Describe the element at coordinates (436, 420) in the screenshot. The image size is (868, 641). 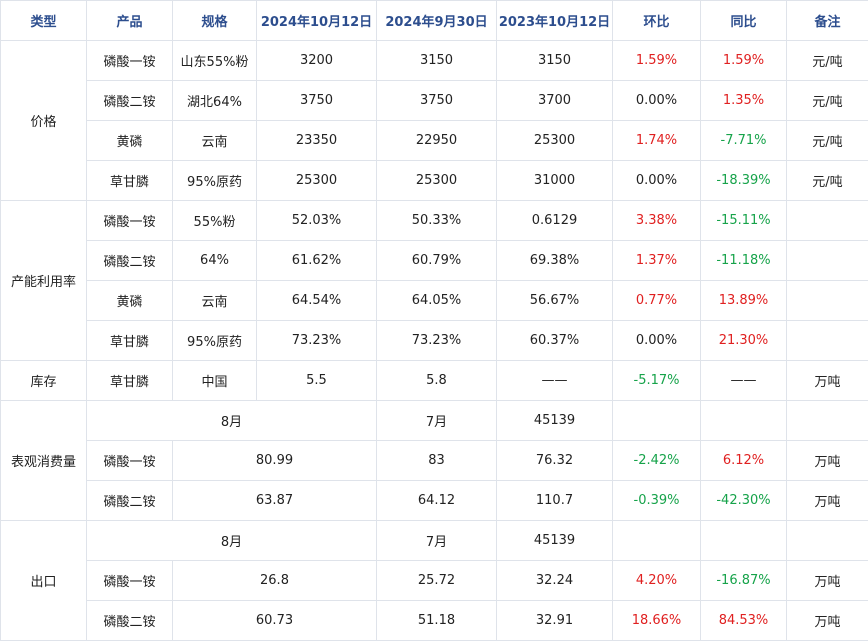
I see `period-label-previous: 7月` at that location.